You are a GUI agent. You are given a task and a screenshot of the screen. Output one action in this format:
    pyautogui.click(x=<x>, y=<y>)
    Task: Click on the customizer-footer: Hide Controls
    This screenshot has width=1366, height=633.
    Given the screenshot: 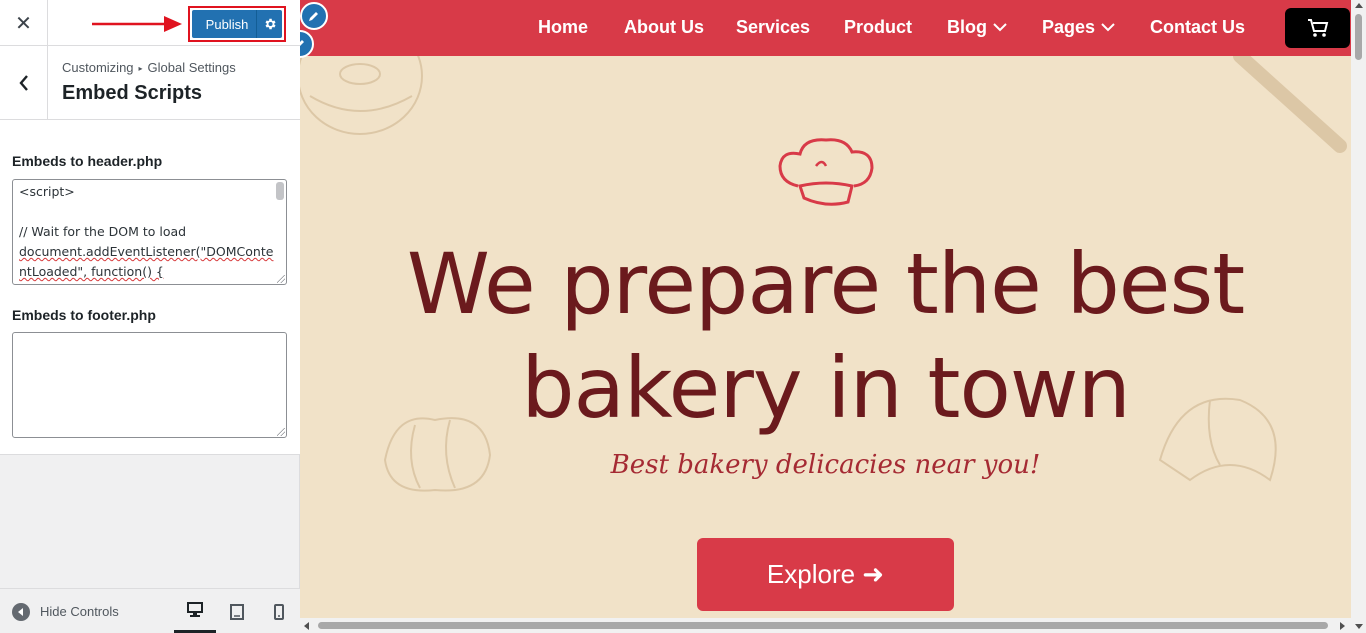 What is the action you would take?
    pyautogui.click(x=150, y=610)
    